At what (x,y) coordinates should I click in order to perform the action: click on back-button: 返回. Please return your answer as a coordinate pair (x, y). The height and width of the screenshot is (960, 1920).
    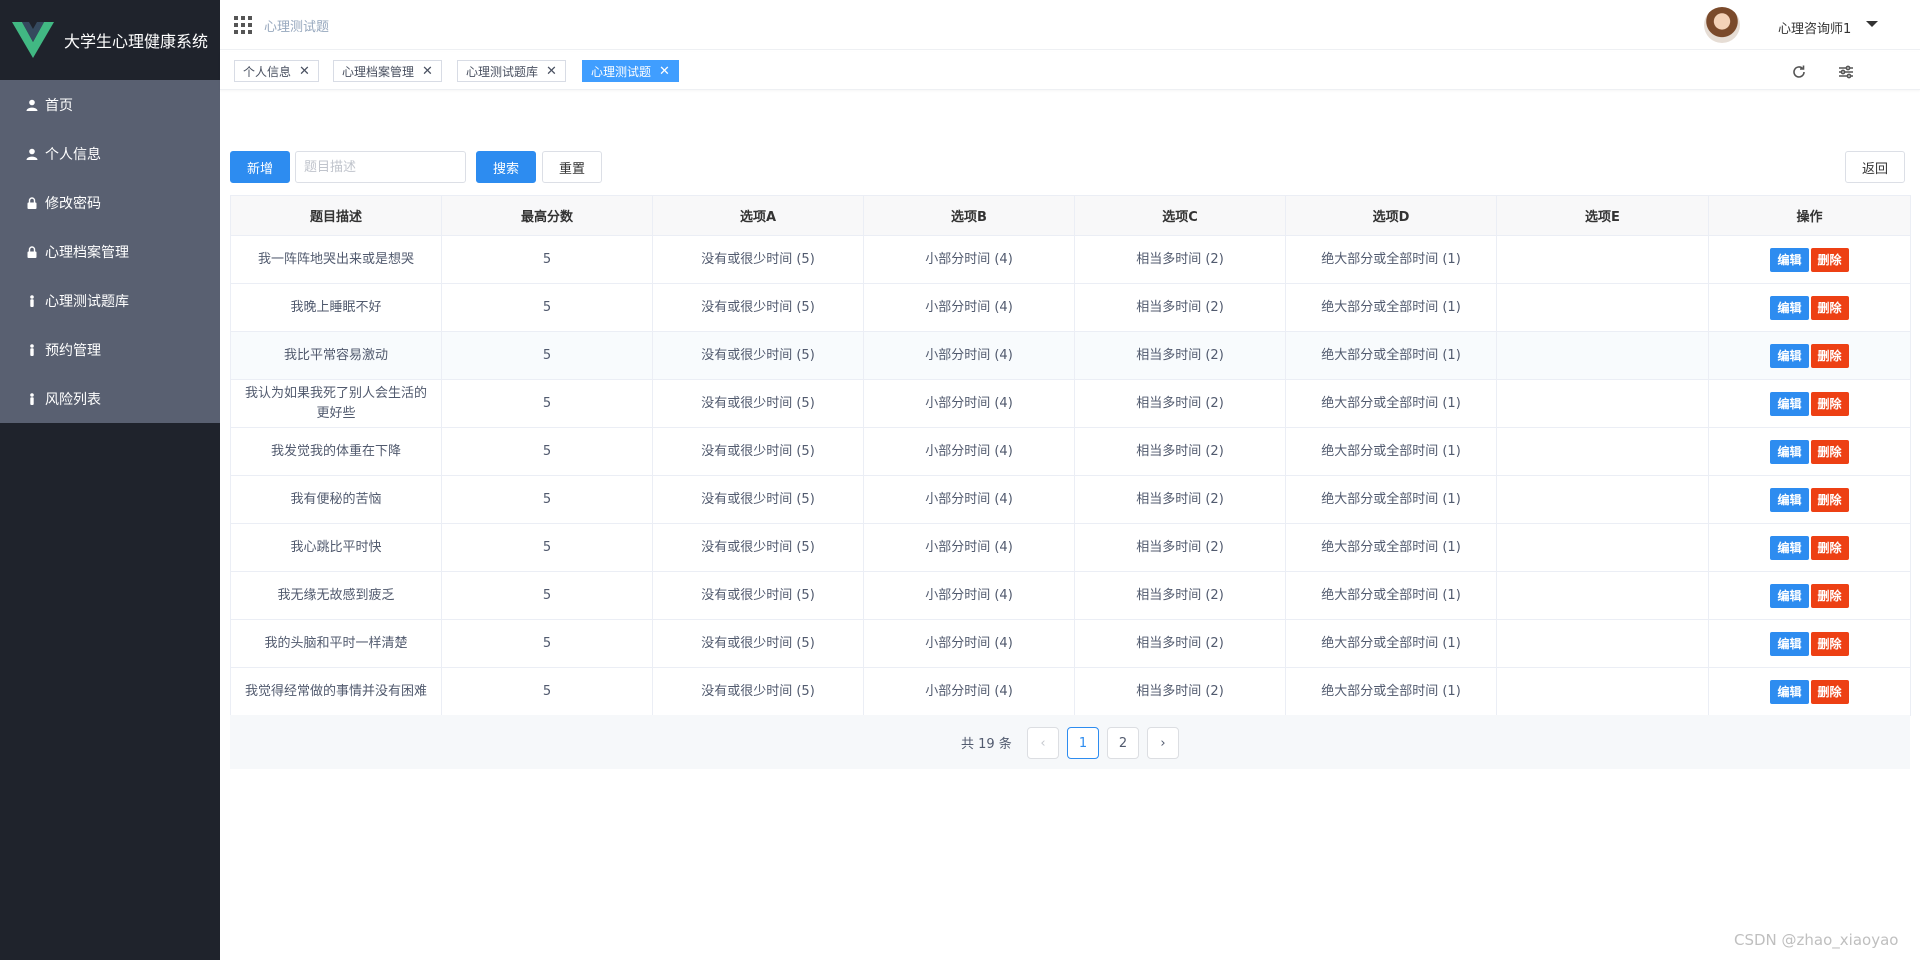
    Looking at the image, I should click on (1875, 167).